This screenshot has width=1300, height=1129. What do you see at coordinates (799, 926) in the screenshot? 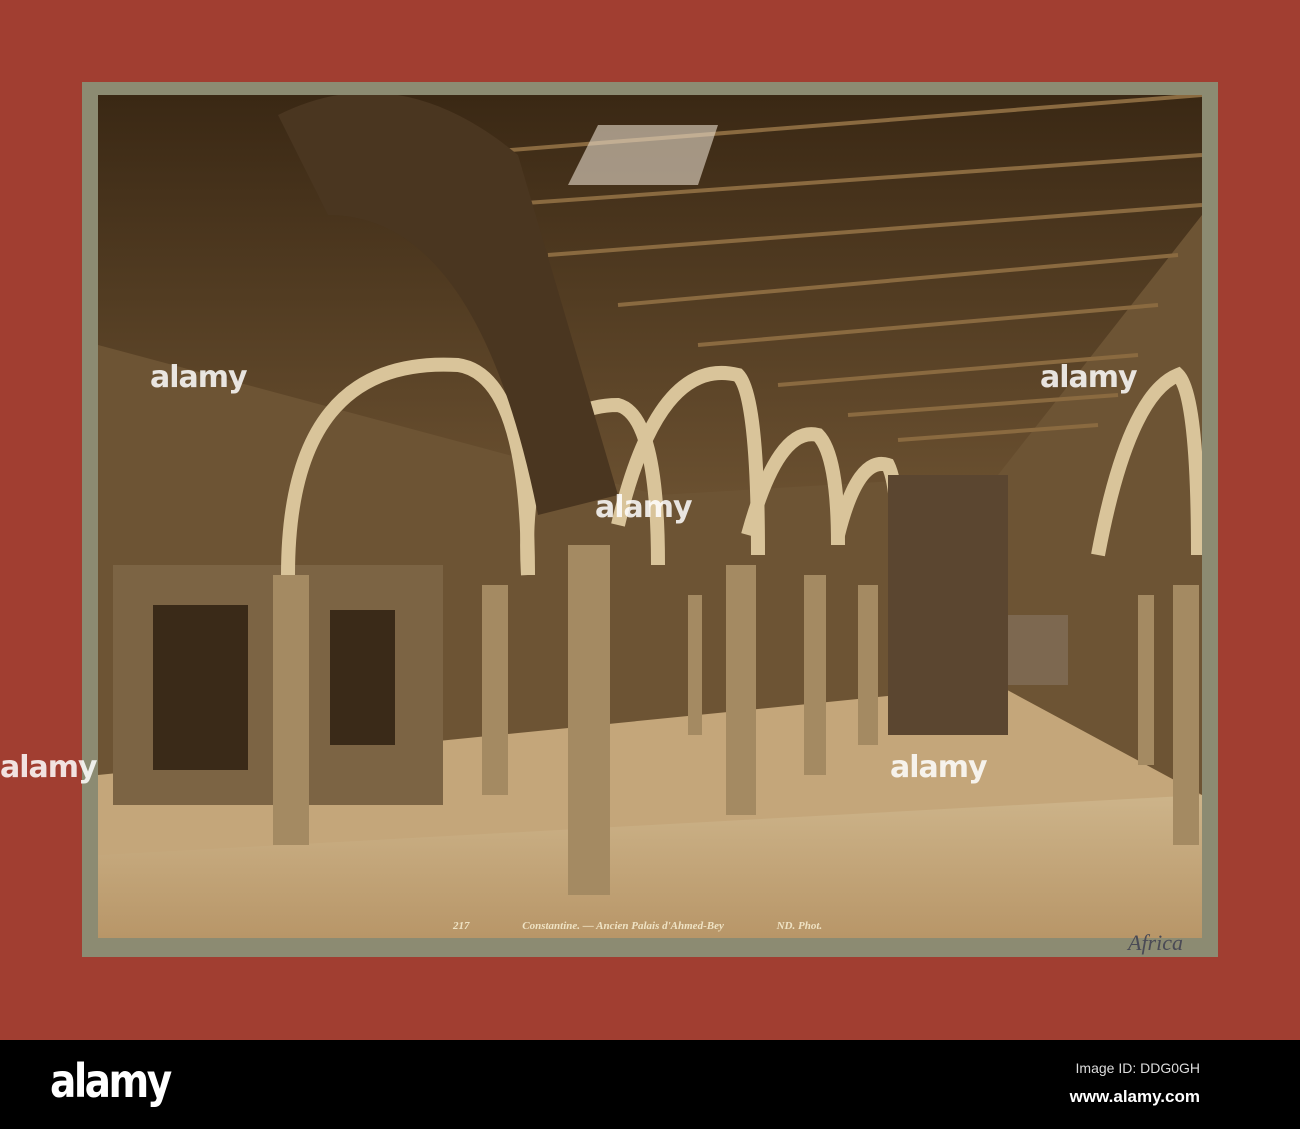
I see `caption-credit: ND. Phot.` at bounding box center [799, 926].